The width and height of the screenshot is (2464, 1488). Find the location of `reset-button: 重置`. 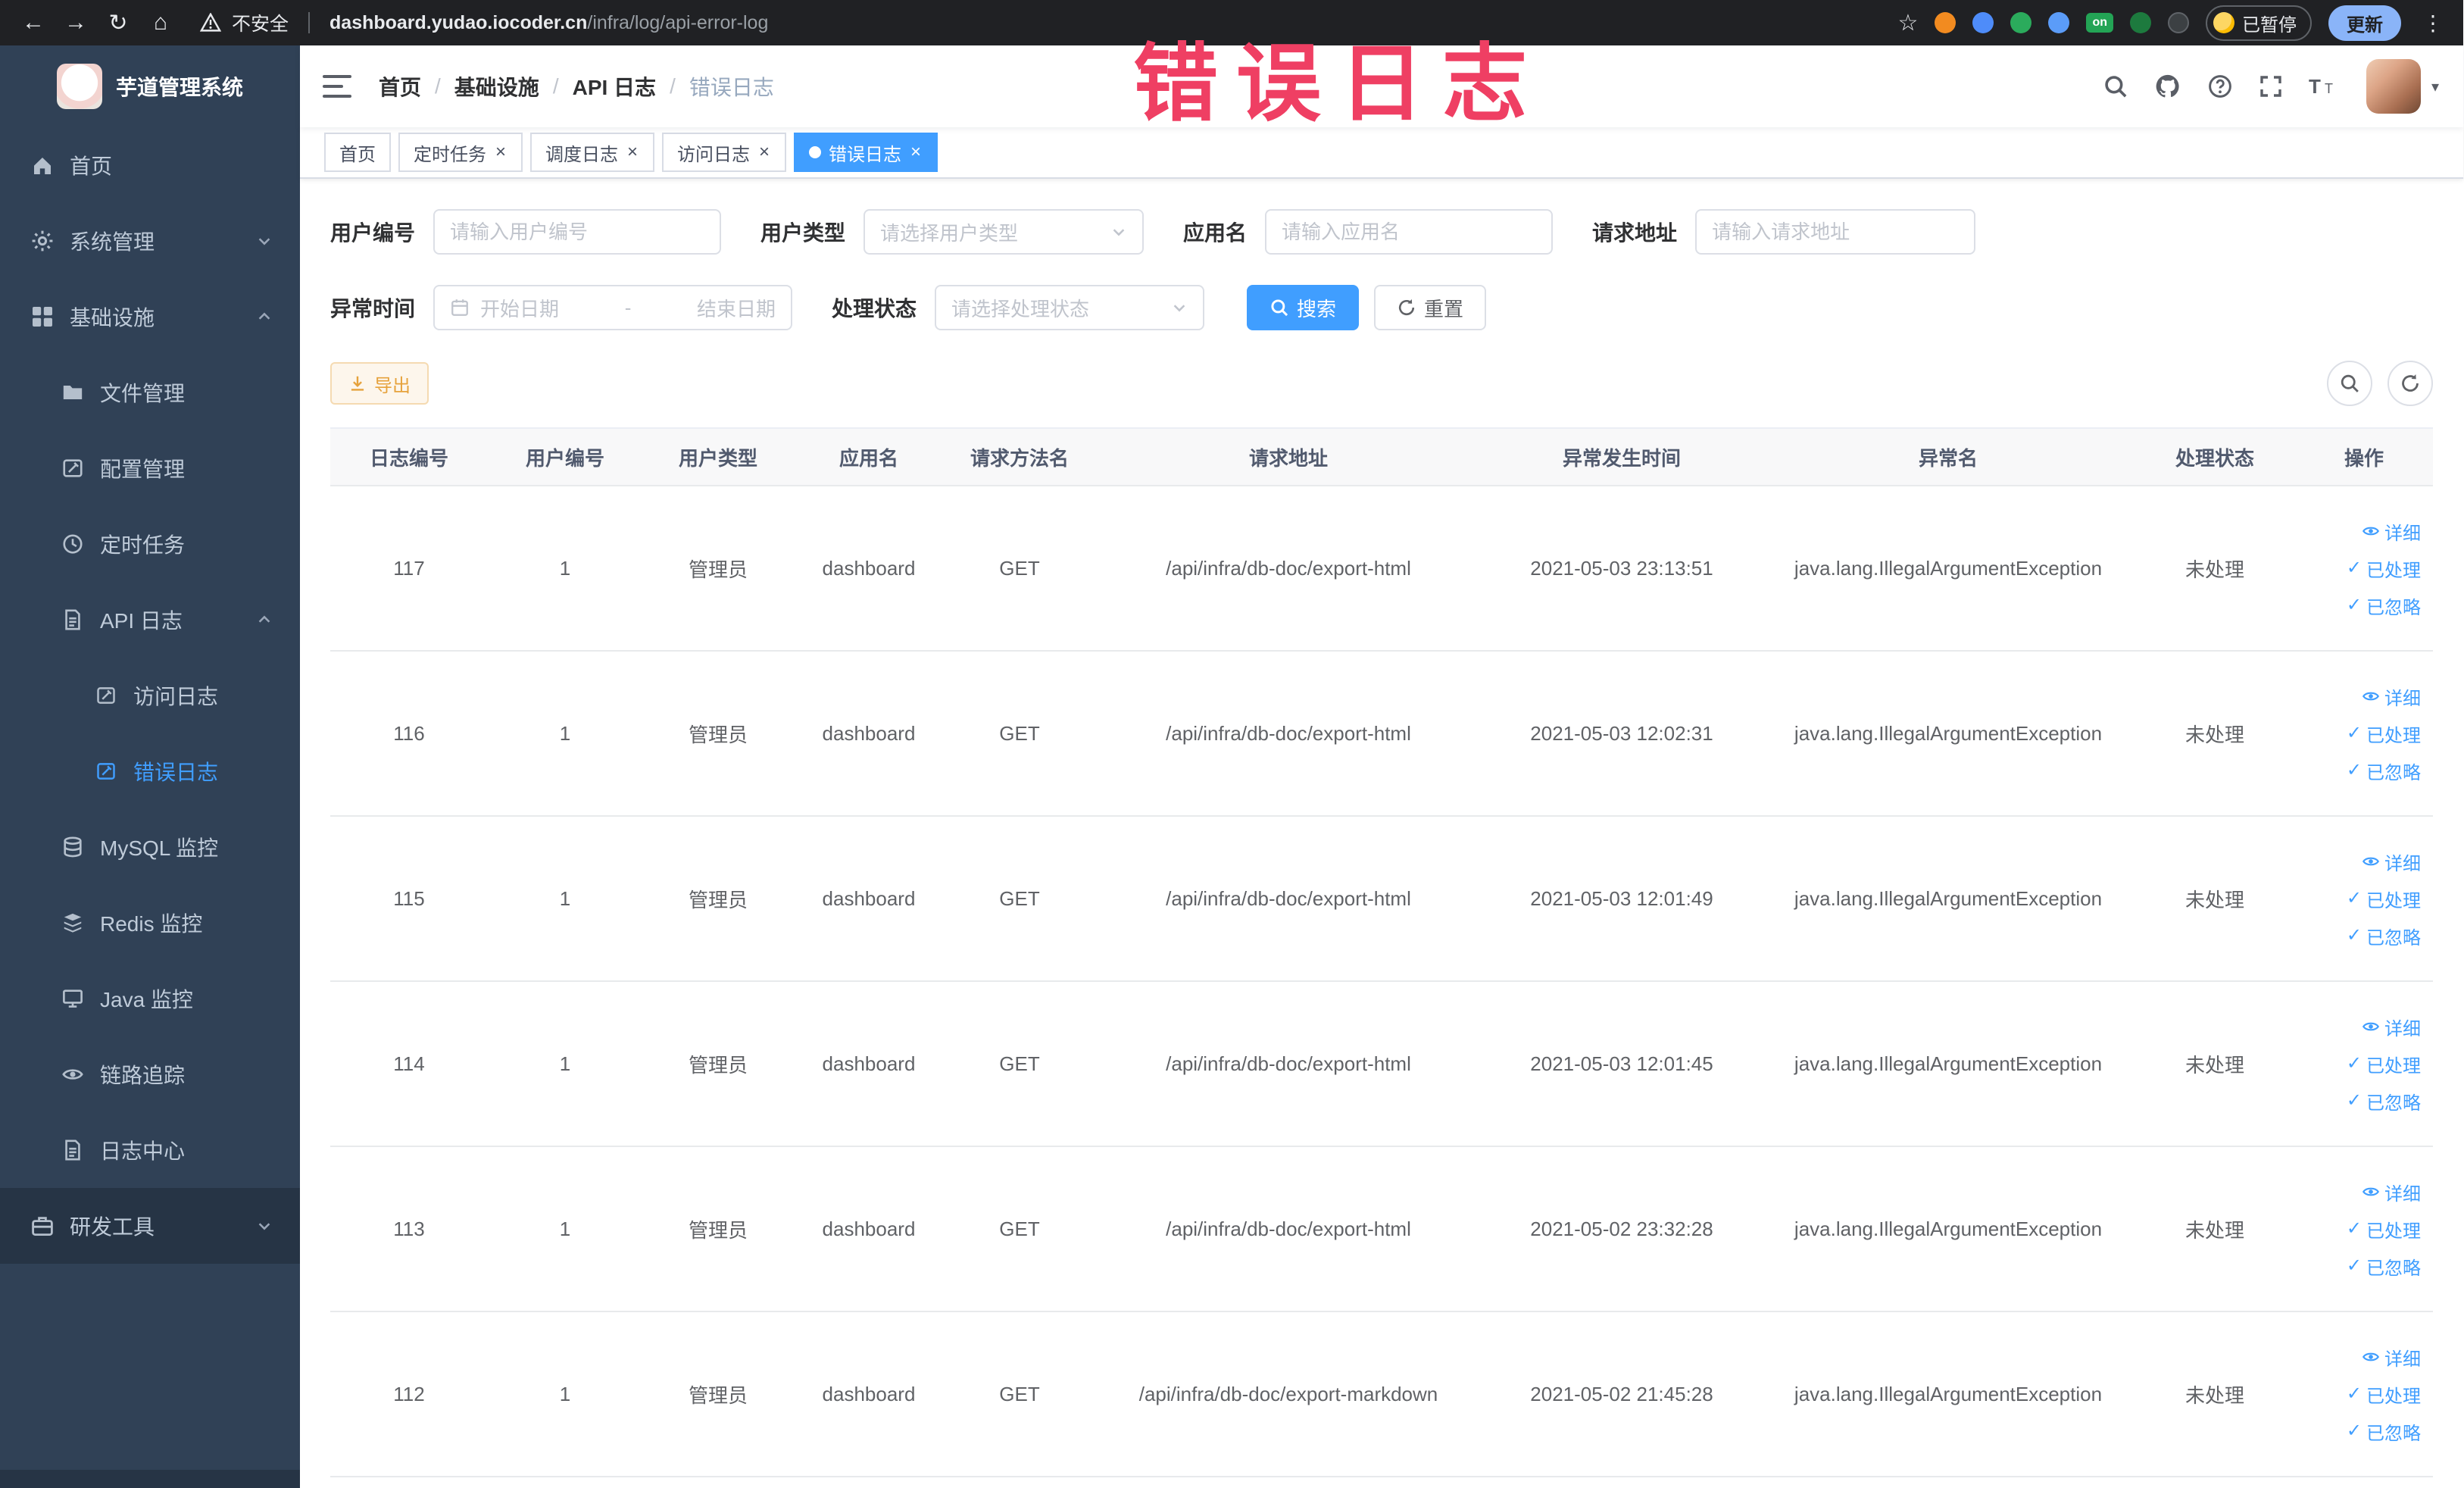

reset-button: 重置 is located at coordinates (1430, 307).